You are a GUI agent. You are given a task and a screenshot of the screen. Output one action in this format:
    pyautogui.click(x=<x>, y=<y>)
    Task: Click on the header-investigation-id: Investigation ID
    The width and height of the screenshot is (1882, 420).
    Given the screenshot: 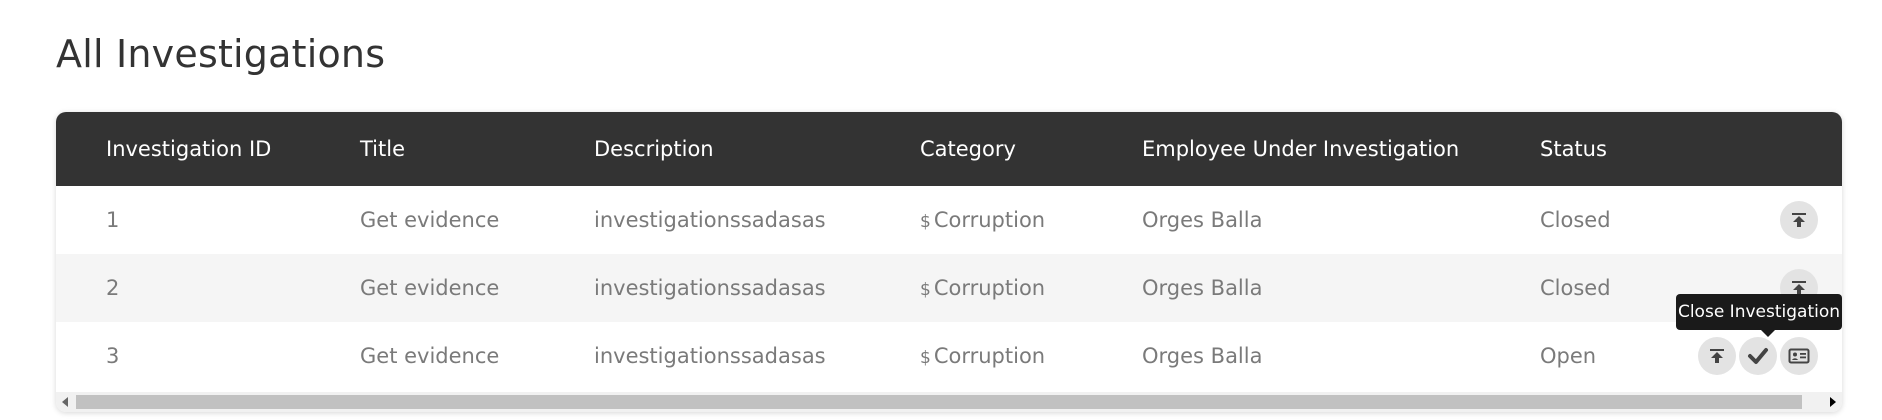 What is the action you would take?
    pyautogui.click(x=188, y=149)
    